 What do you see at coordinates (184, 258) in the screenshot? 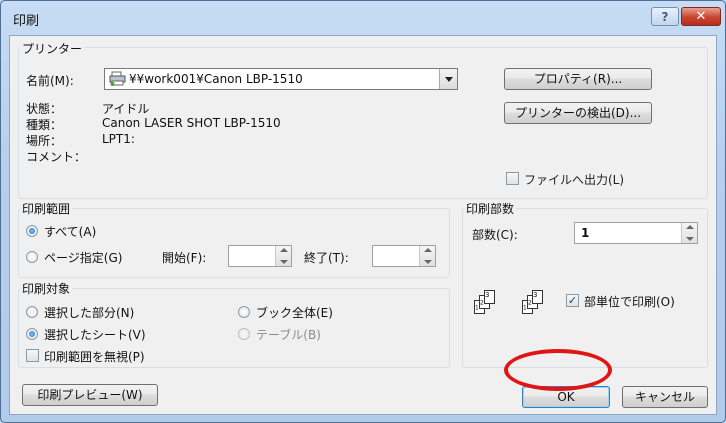
I see `range-from-label: 開始(F):` at bounding box center [184, 258].